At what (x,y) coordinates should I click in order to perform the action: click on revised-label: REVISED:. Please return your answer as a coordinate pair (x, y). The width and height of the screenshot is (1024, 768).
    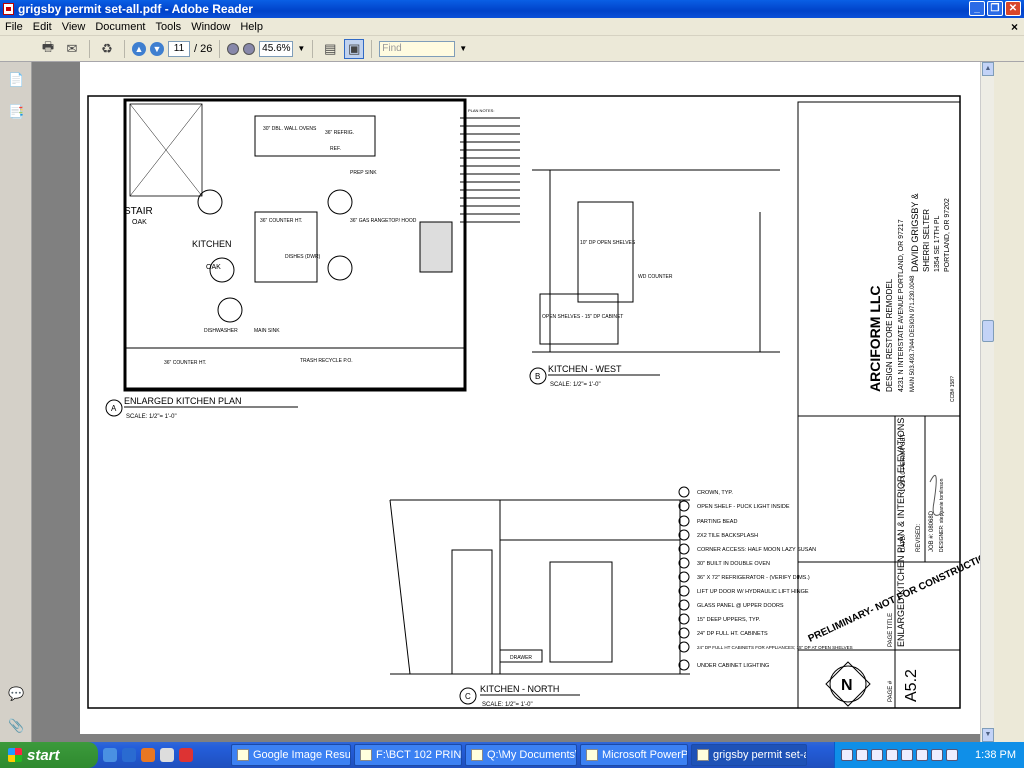
    Looking at the image, I should click on (919, 538).